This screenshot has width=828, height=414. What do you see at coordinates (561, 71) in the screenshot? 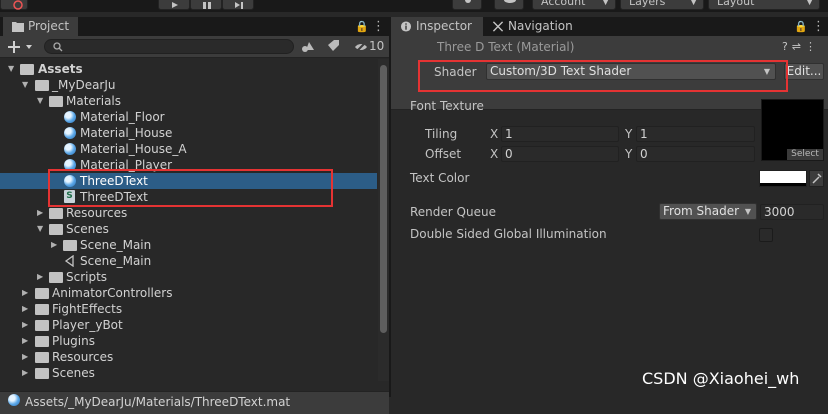
I see `shader-value: Custom/3D Text Shader` at bounding box center [561, 71].